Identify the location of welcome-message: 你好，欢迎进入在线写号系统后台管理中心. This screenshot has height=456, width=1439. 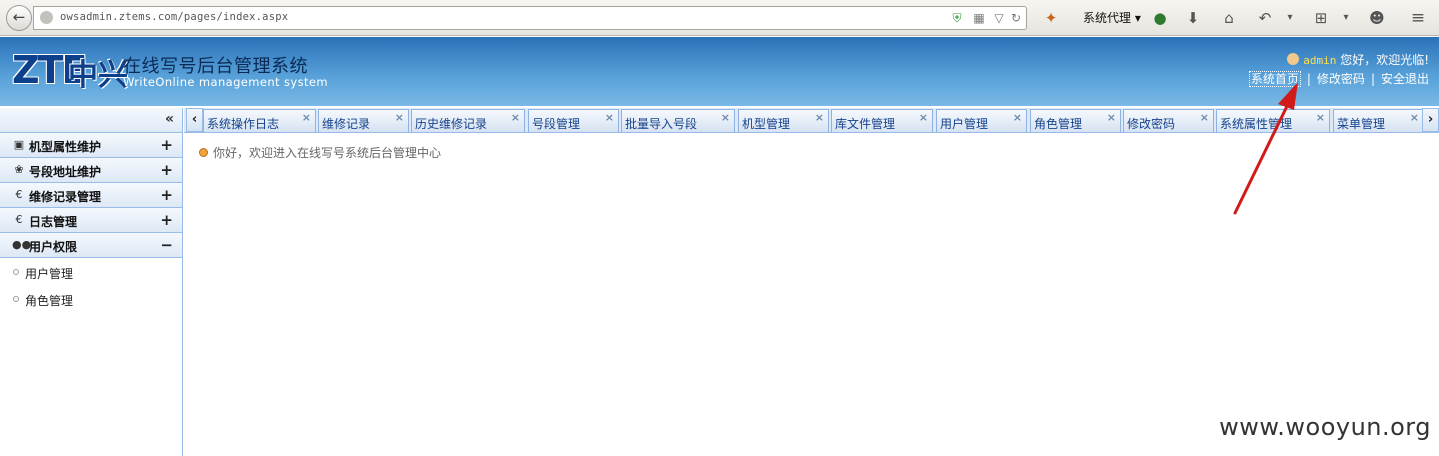
(327, 153).